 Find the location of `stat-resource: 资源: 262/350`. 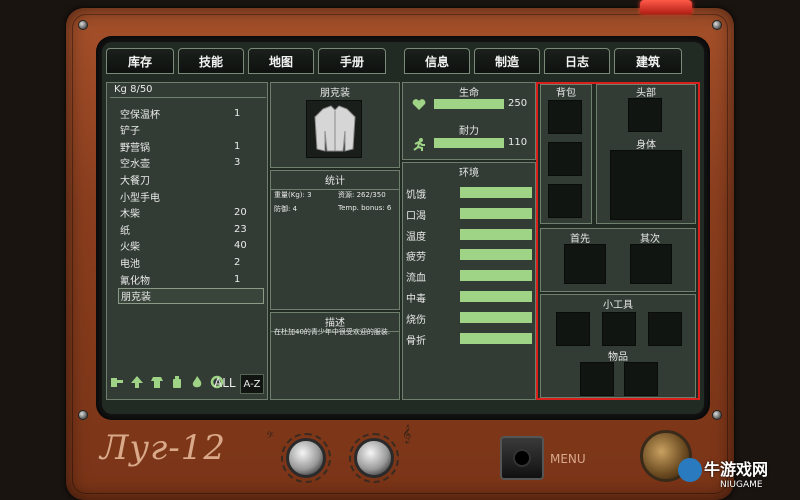

stat-resource: 资源: 262/350 is located at coordinates (362, 195).